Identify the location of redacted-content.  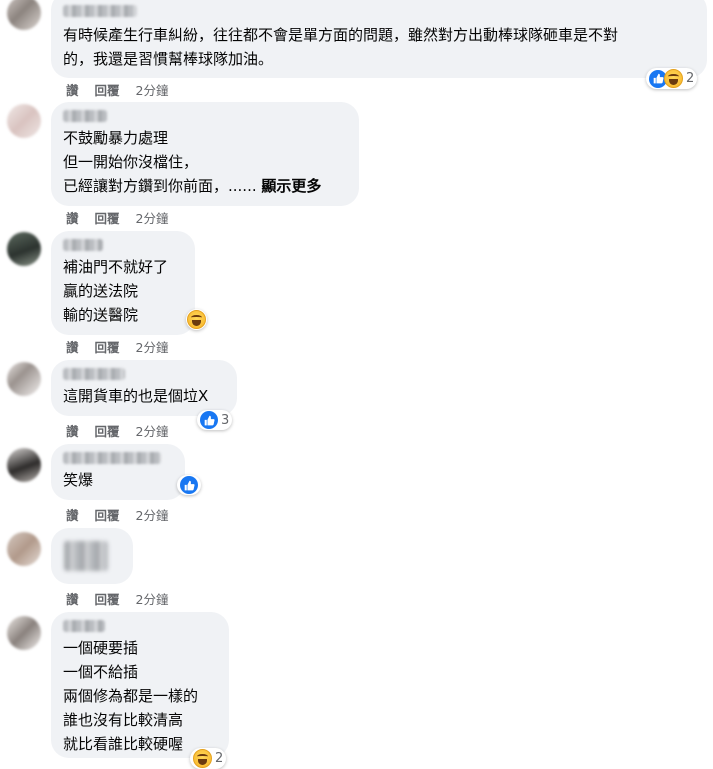
(86, 556).